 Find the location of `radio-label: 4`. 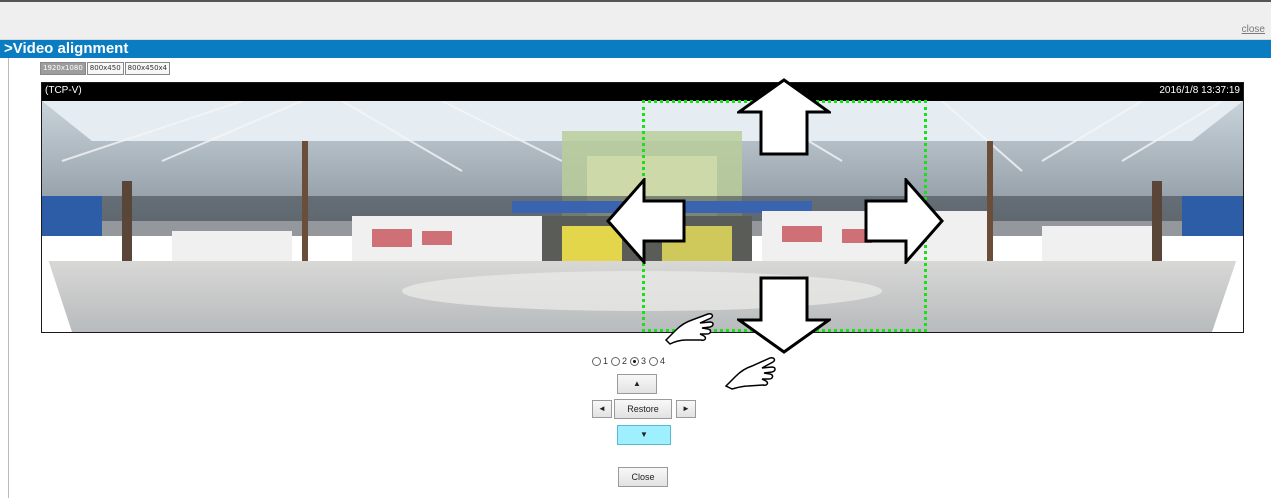

radio-label: 4 is located at coordinates (663, 361).